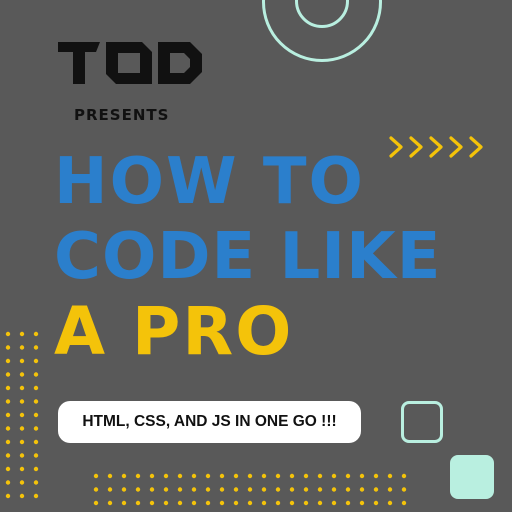 Image resolution: width=512 pixels, height=512 pixels. Describe the element at coordinates (422, 422) in the screenshot. I see `decorative-square-outline` at that location.